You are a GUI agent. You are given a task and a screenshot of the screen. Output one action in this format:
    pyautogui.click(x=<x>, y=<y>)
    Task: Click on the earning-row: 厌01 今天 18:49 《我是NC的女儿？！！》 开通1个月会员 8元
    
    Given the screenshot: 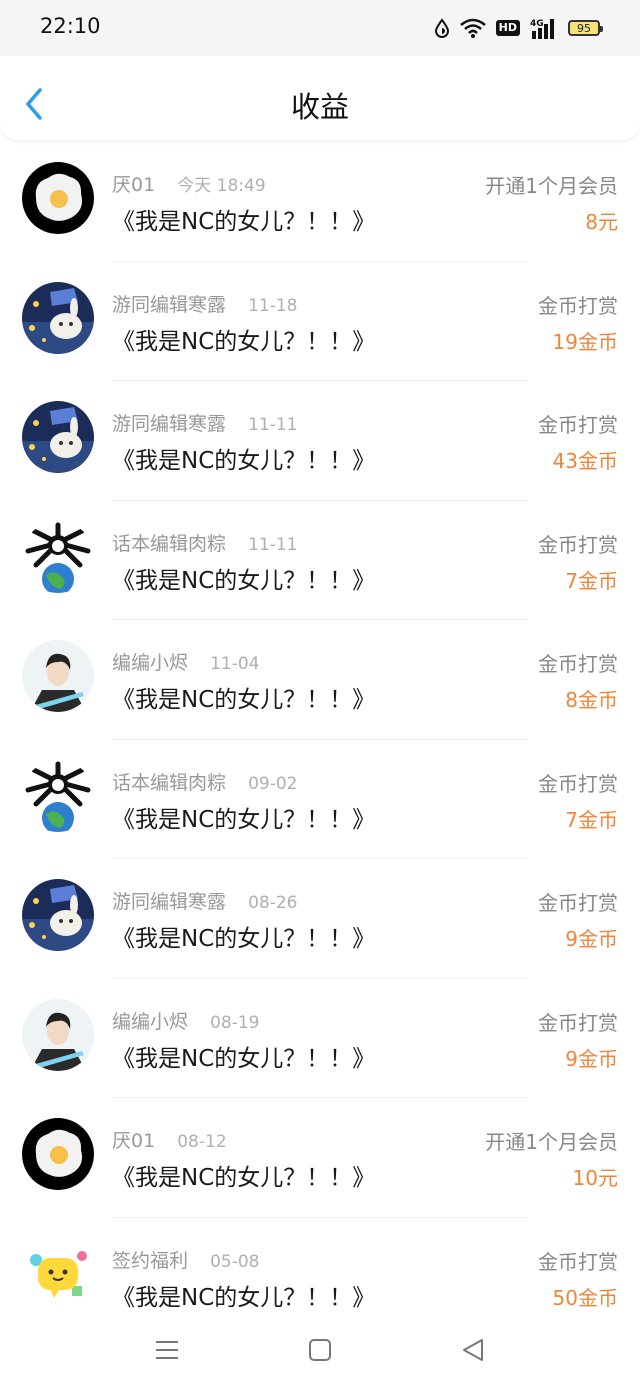 What is the action you would take?
    pyautogui.click(x=320, y=202)
    